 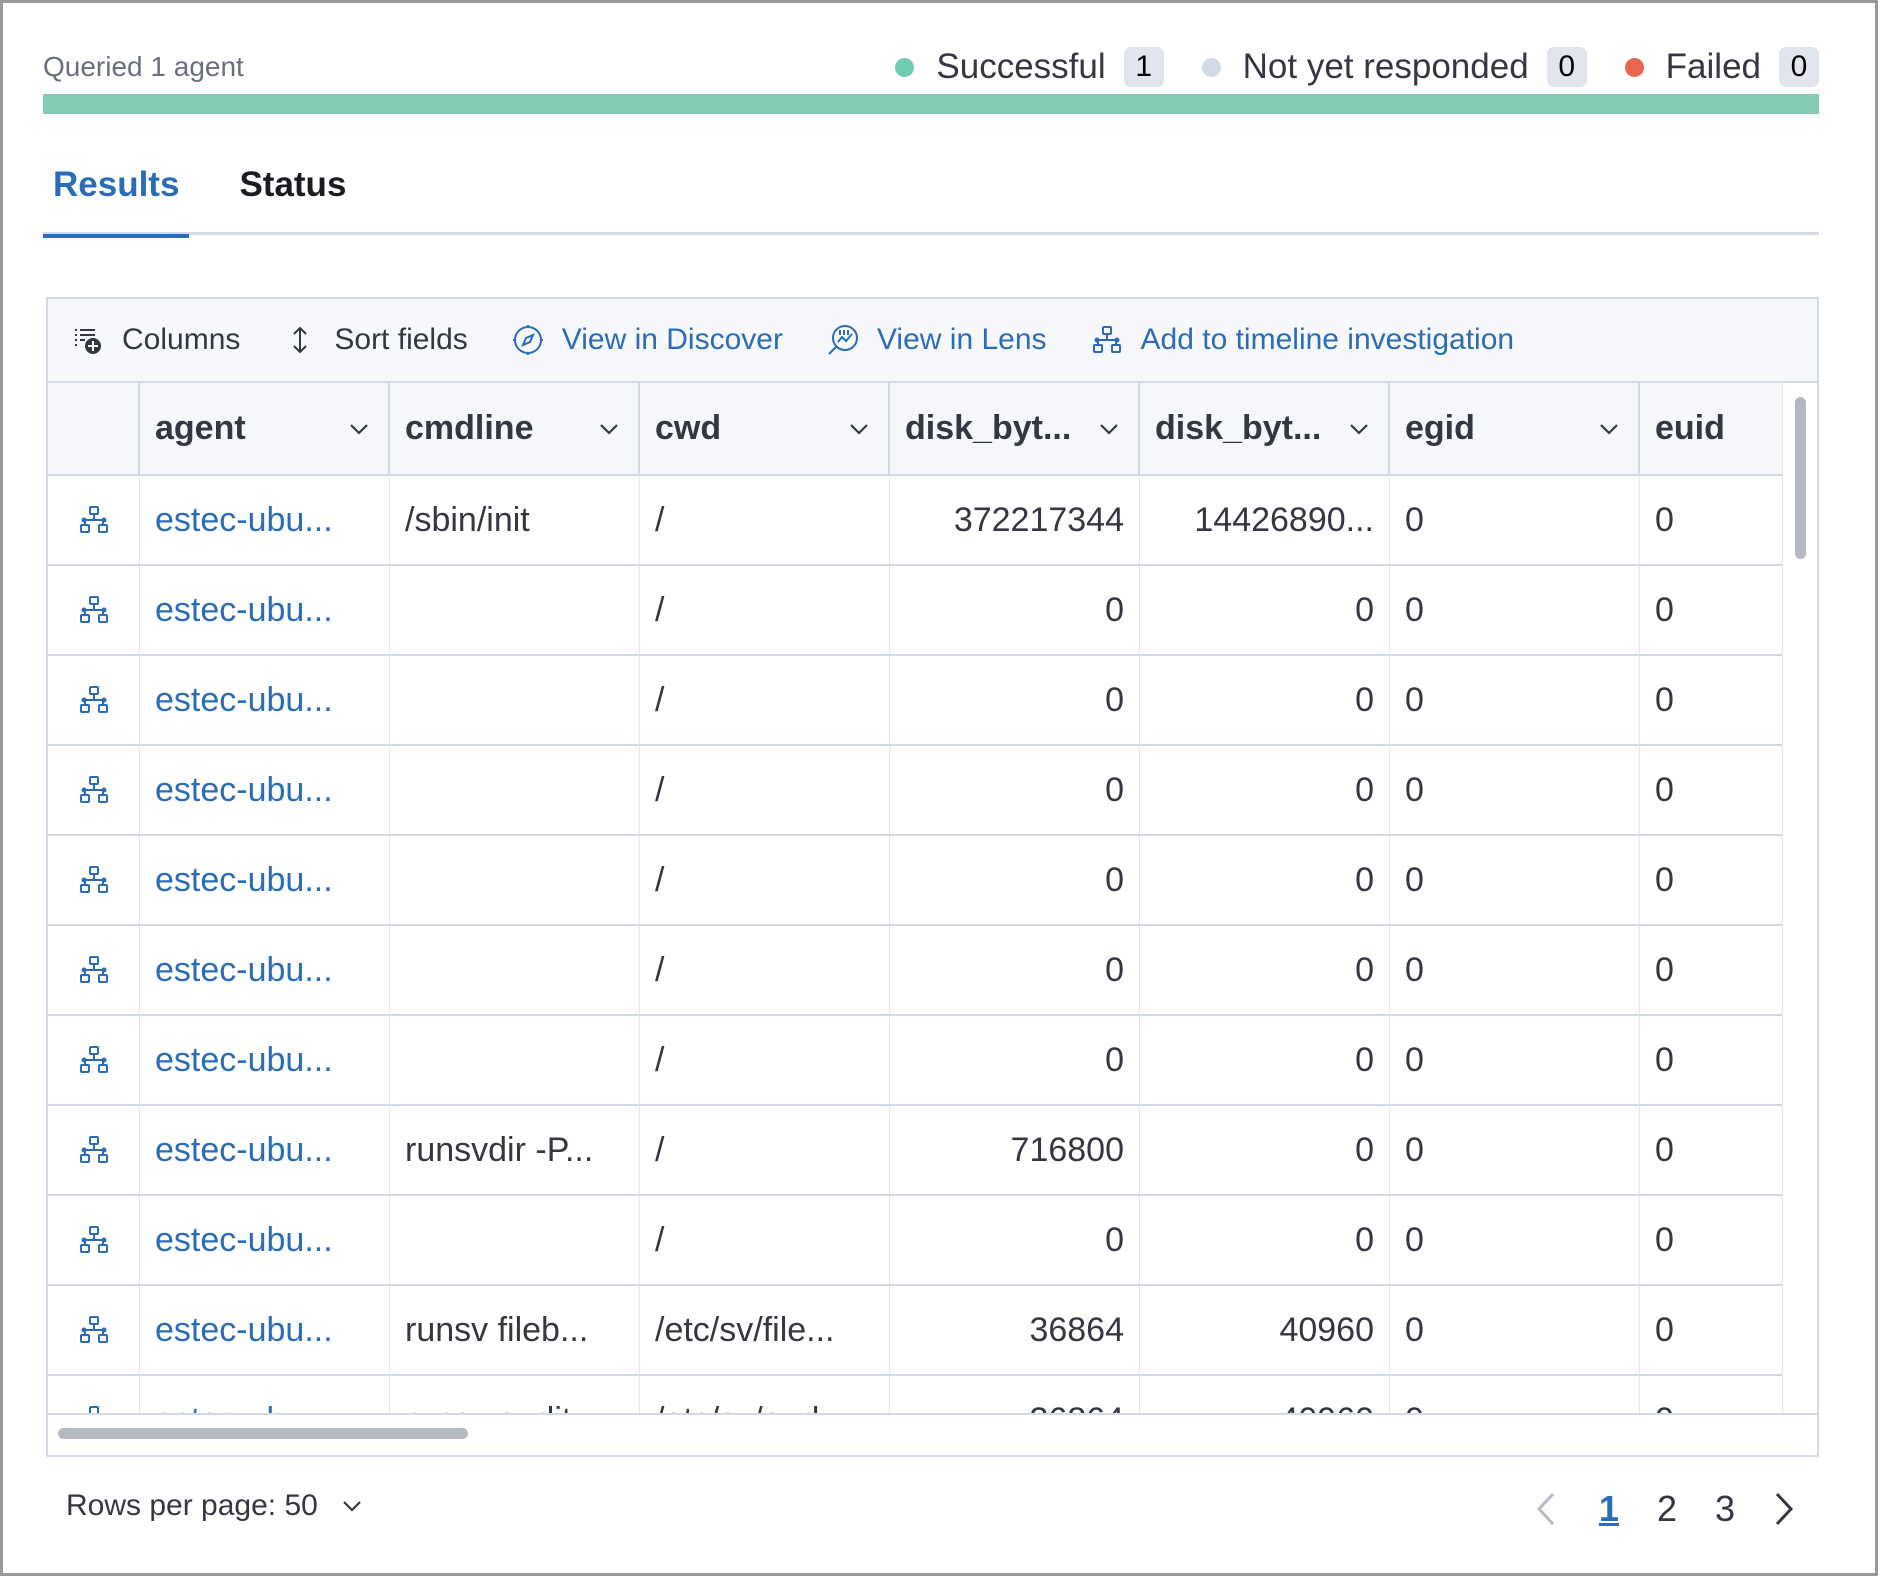 What do you see at coordinates (1015, 1394) in the screenshot?
I see `table-cell: 36864` at bounding box center [1015, 1394].